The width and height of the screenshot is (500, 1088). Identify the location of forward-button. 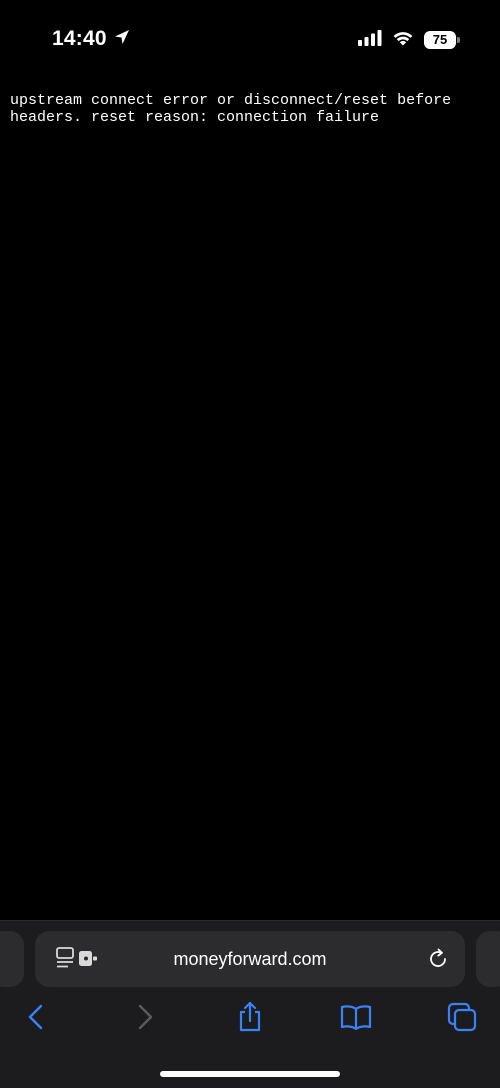
(145, 1019).